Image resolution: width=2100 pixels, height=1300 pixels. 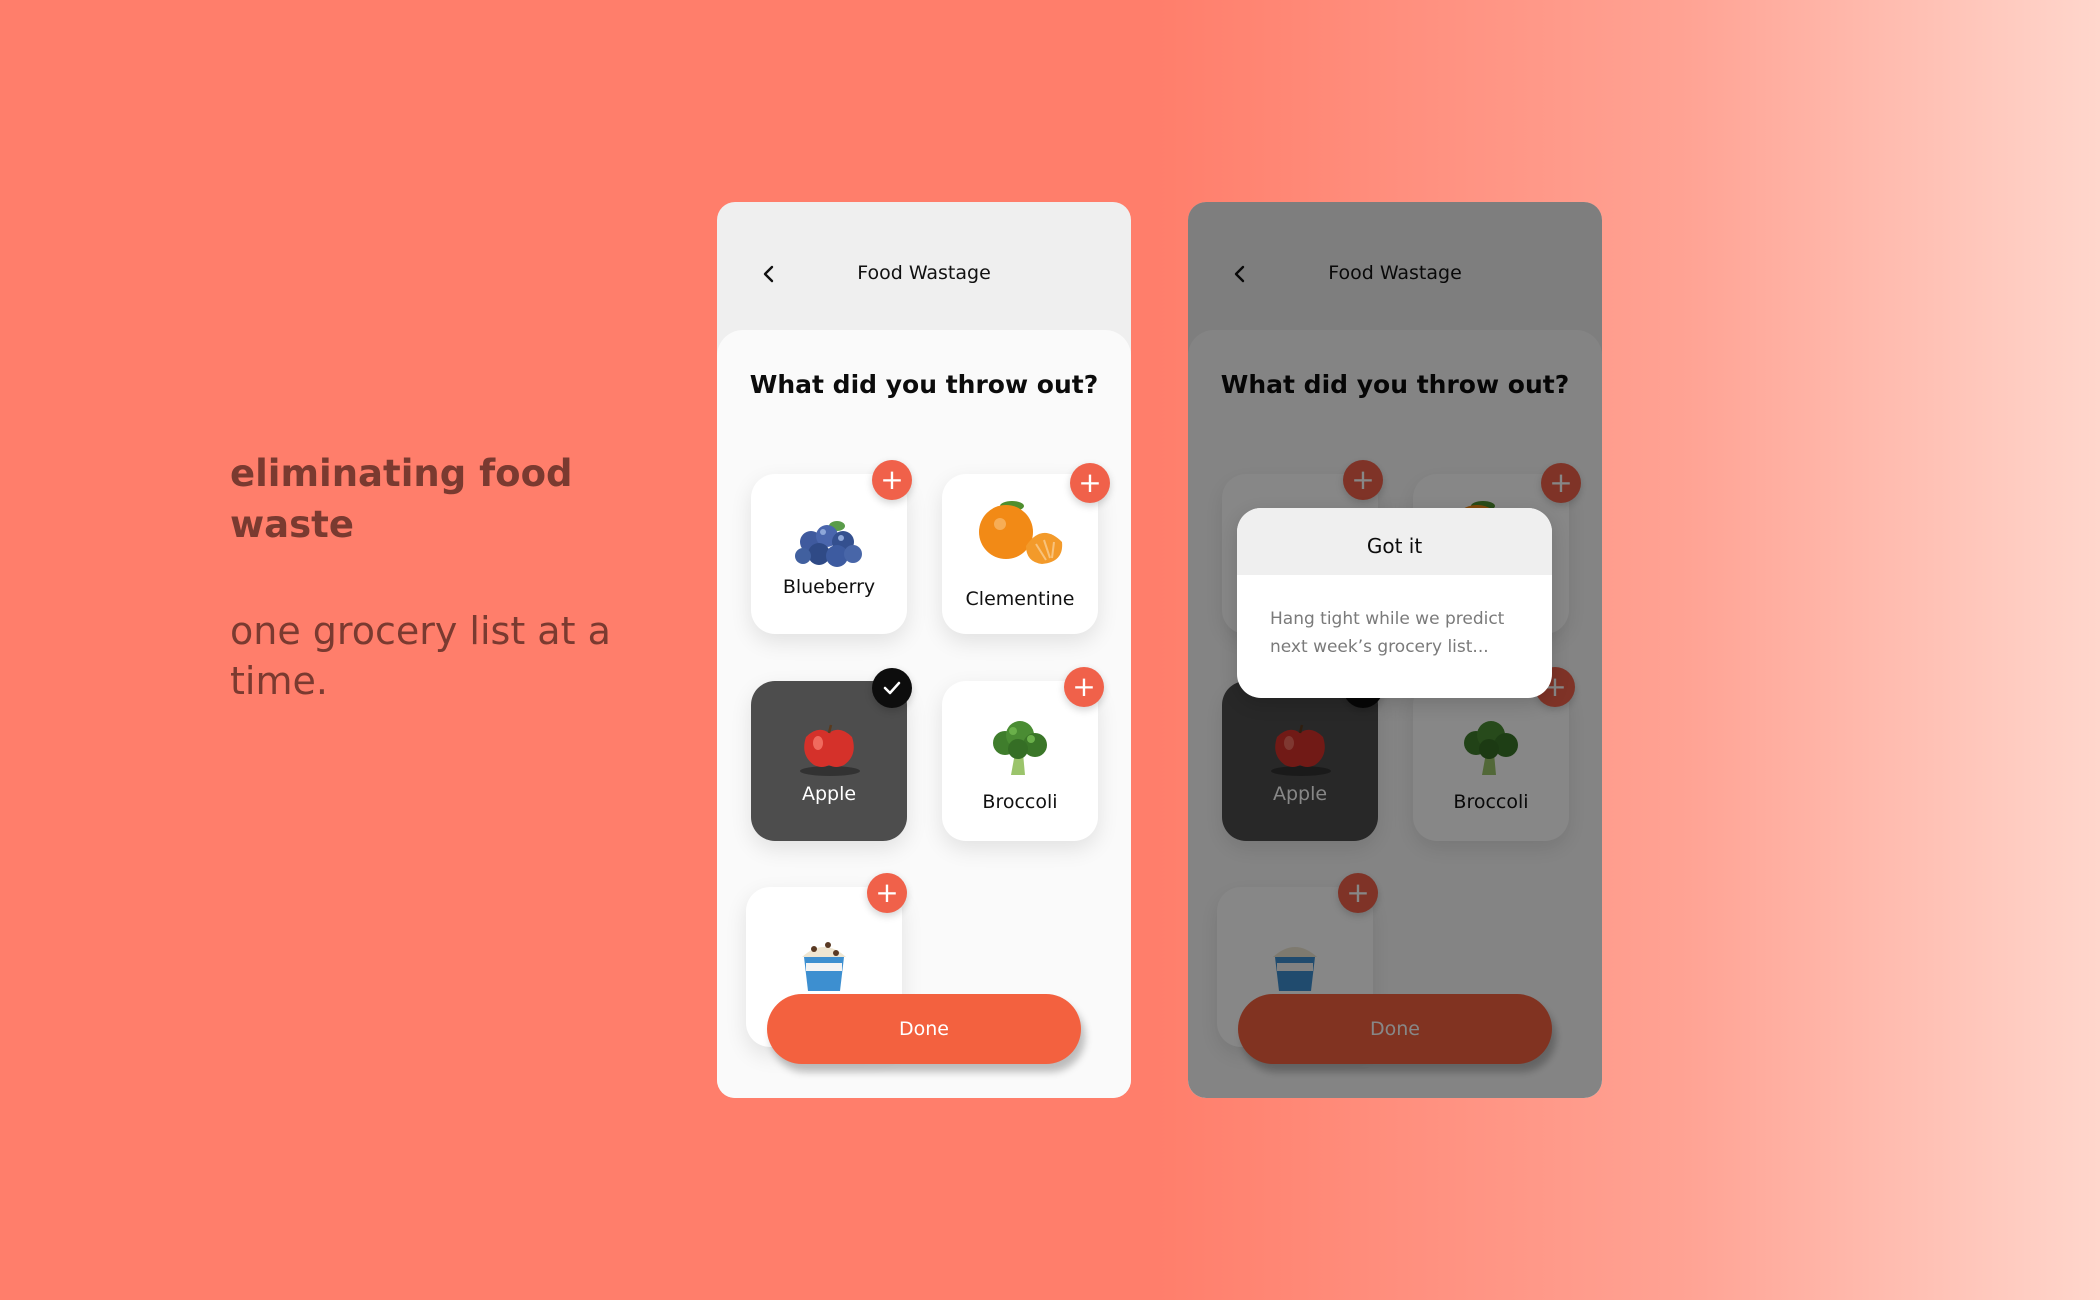 What do you see at coordinates (1394, 541) in the screenshot?
I see `dialog-title: Got it` at bounding box center [1394, 541].